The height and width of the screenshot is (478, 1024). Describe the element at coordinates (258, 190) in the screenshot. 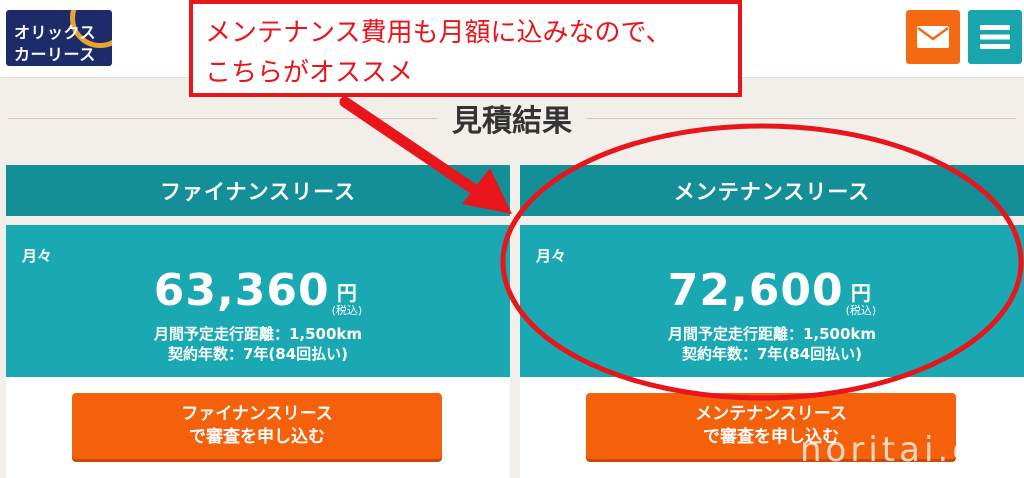

I see `plan-name: ファイナンスリース` at that location.